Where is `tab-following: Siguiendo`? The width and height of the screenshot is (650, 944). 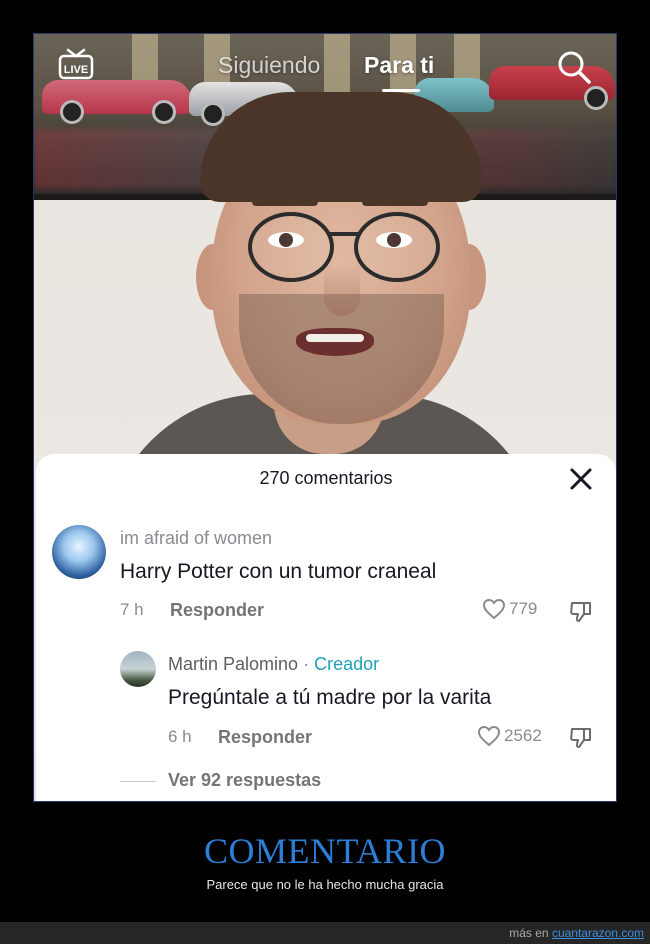 tab-following: Siguiendo is located at coordinates (269, 65).